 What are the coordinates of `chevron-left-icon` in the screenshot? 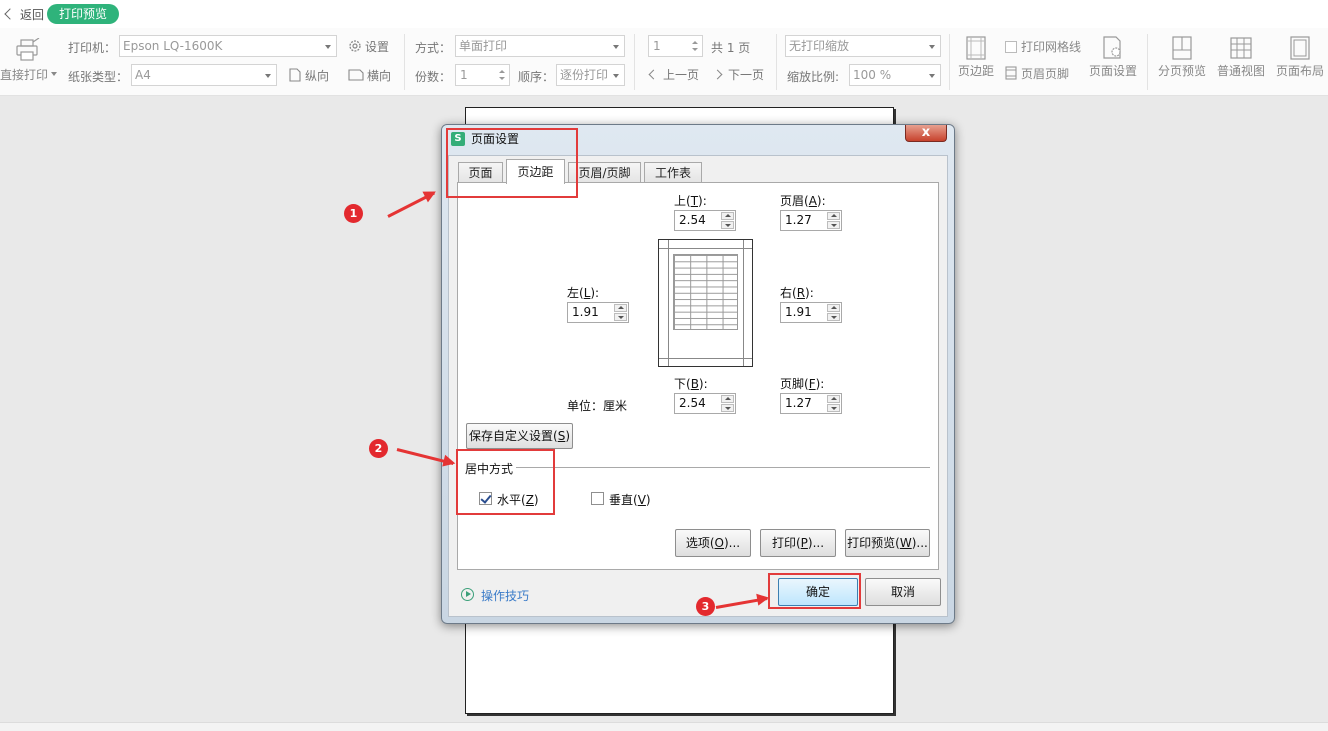 It's located at (10, 14).